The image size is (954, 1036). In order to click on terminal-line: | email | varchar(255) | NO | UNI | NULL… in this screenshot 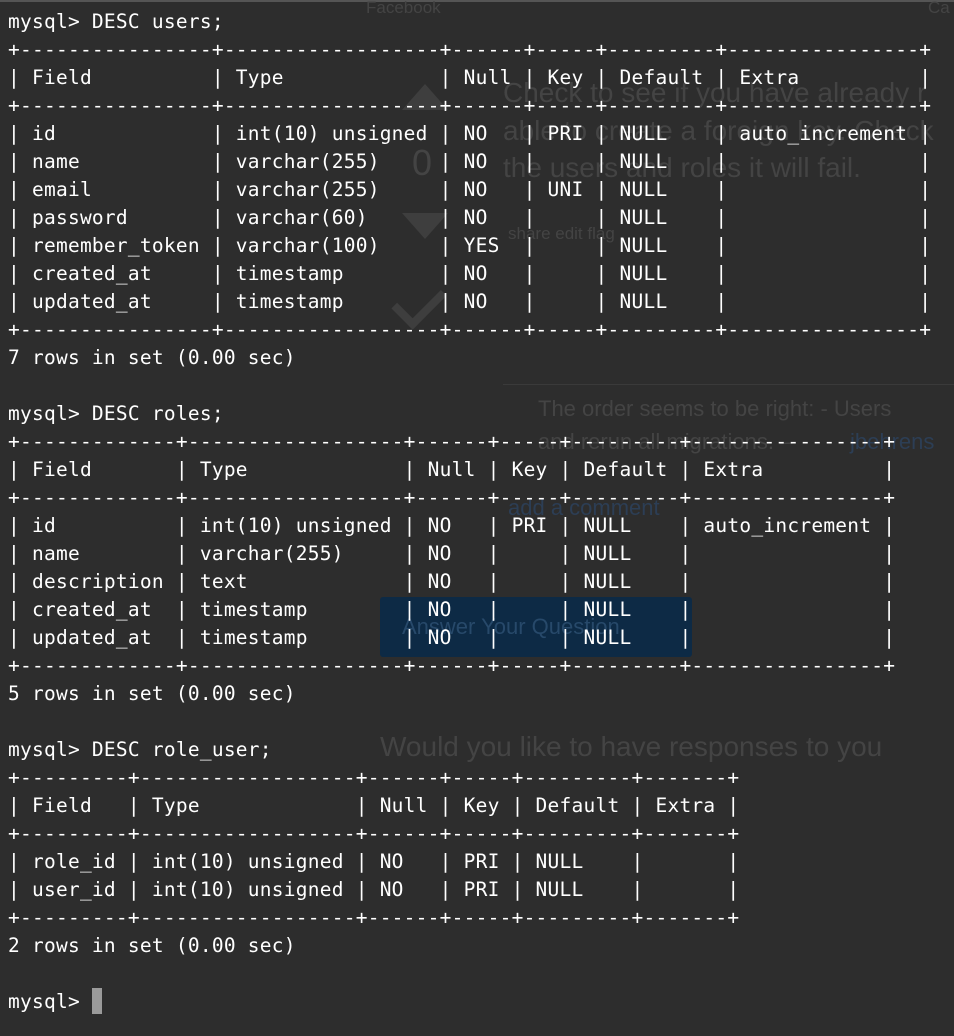, I will do `click(481, 190)`.